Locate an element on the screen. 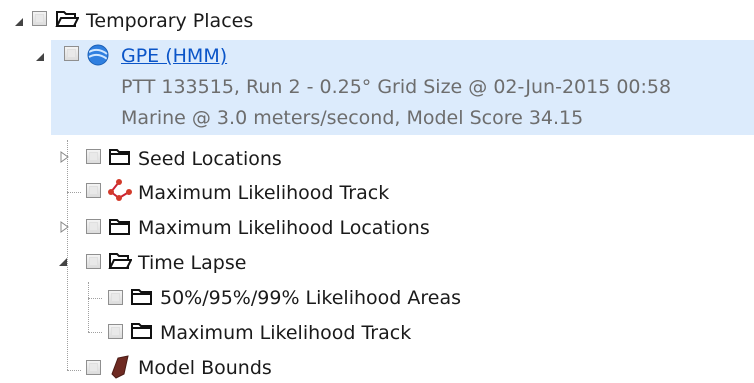  item-label: 50%/95%/99% Likelihood Areas is located at coordinates (310, 298).